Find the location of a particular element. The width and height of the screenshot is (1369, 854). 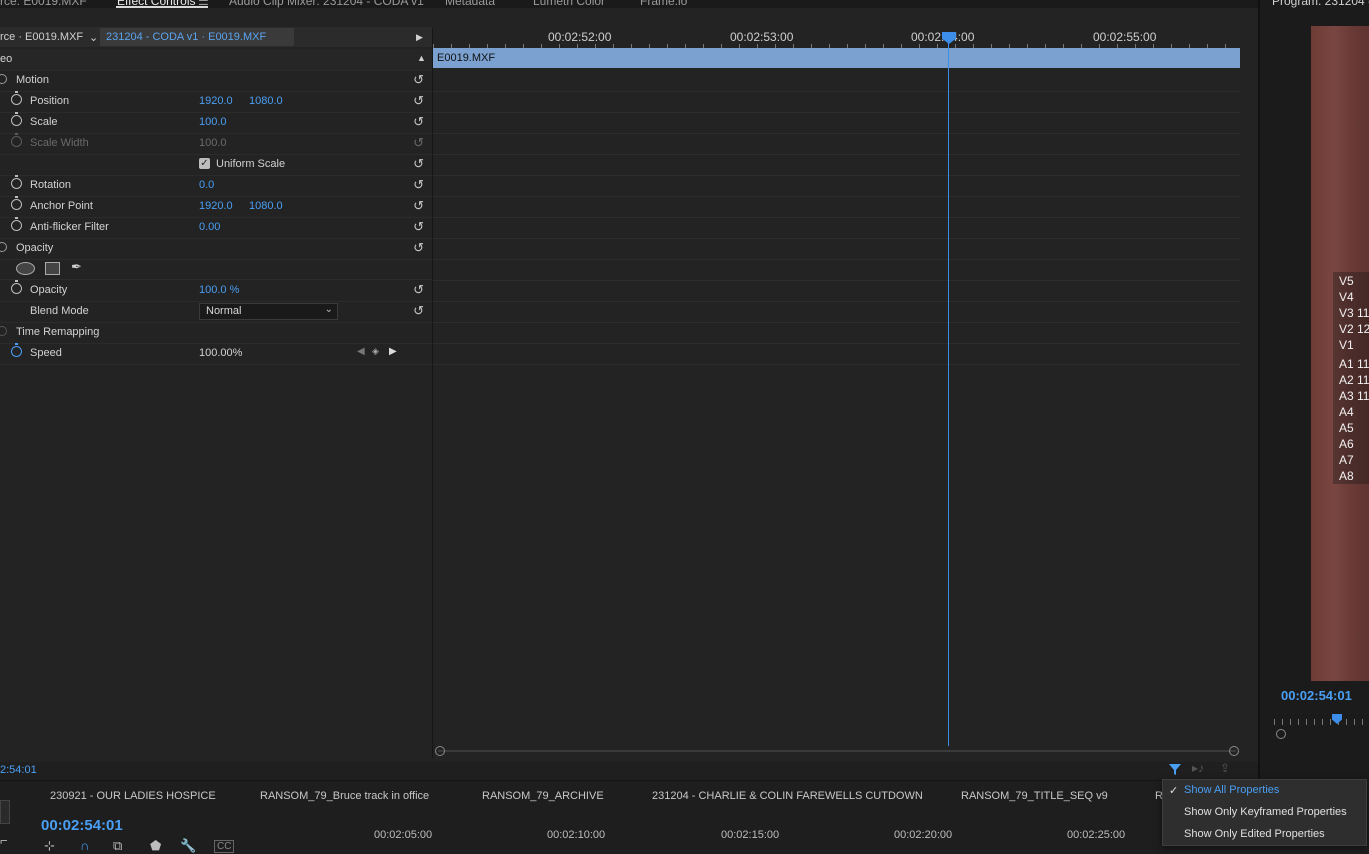

filter-icon is located at coordinates (1175, 769).